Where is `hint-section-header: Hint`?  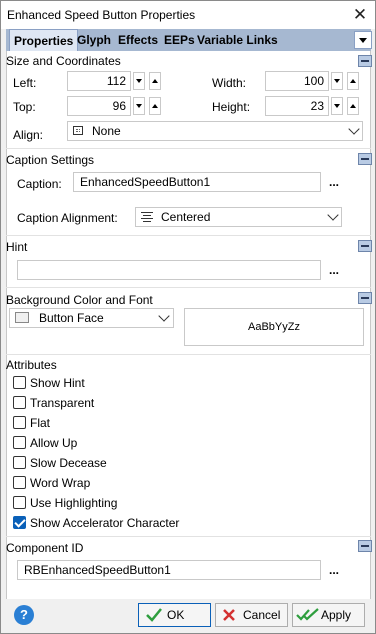
hint-section-header: Hint is located at coordinates (17, 247).